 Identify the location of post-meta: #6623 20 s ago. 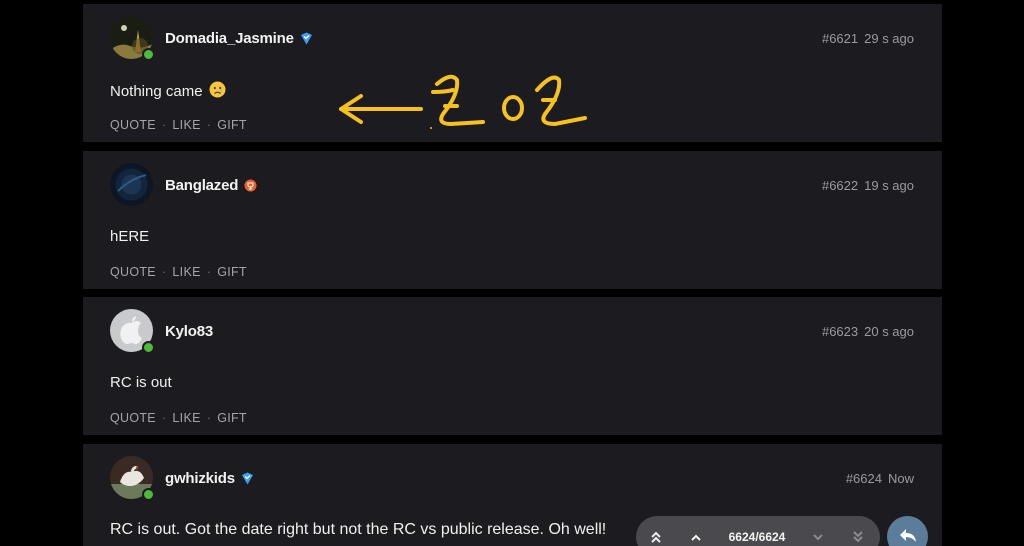
(868, 331).